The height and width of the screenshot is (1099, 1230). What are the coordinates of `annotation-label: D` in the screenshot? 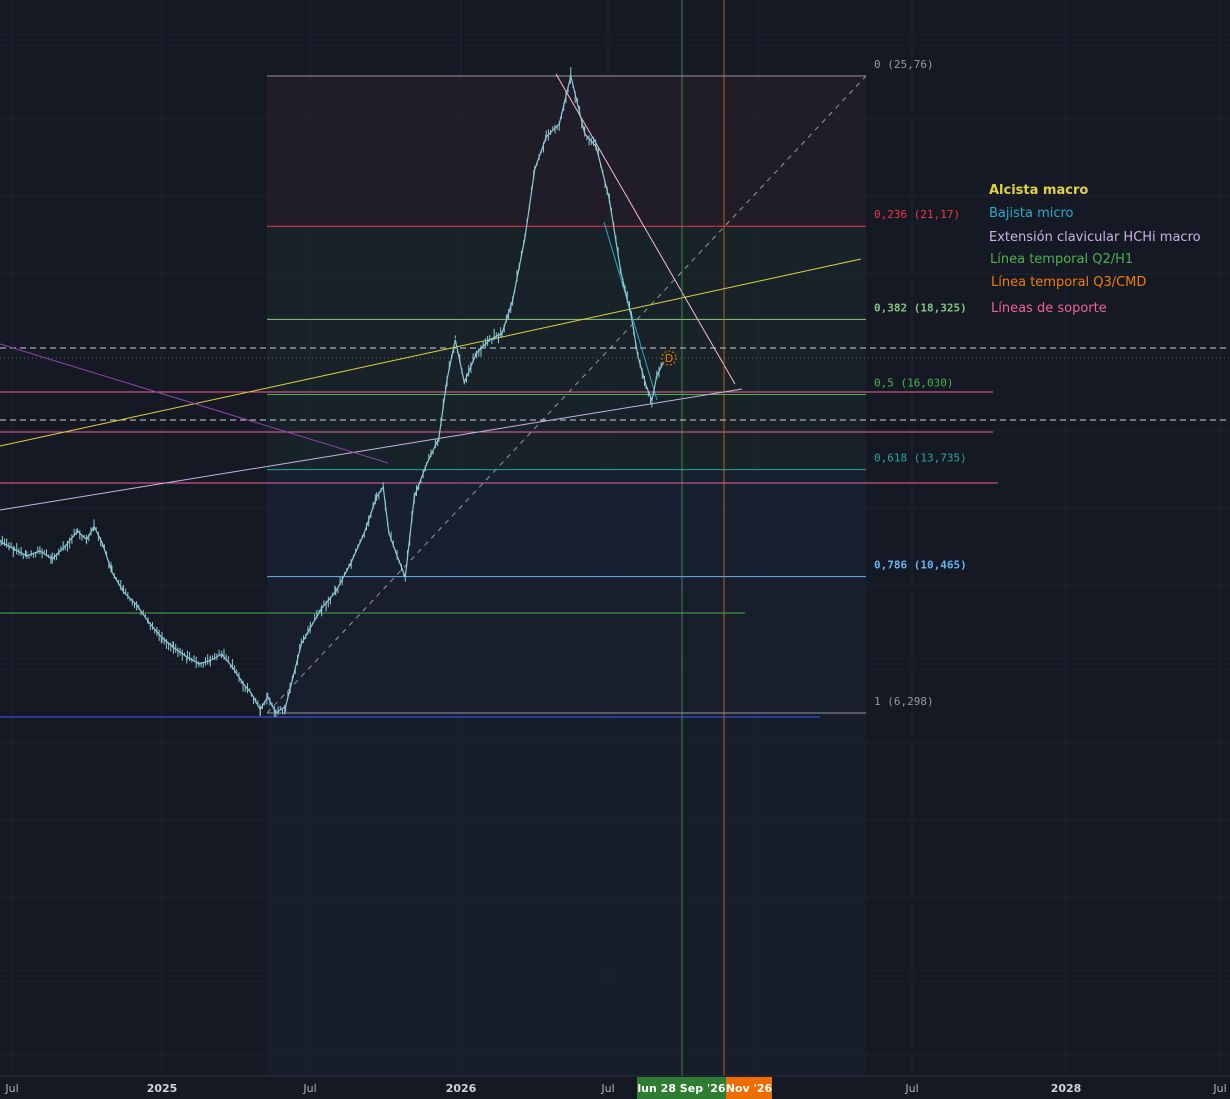 It's located at (669, 358).